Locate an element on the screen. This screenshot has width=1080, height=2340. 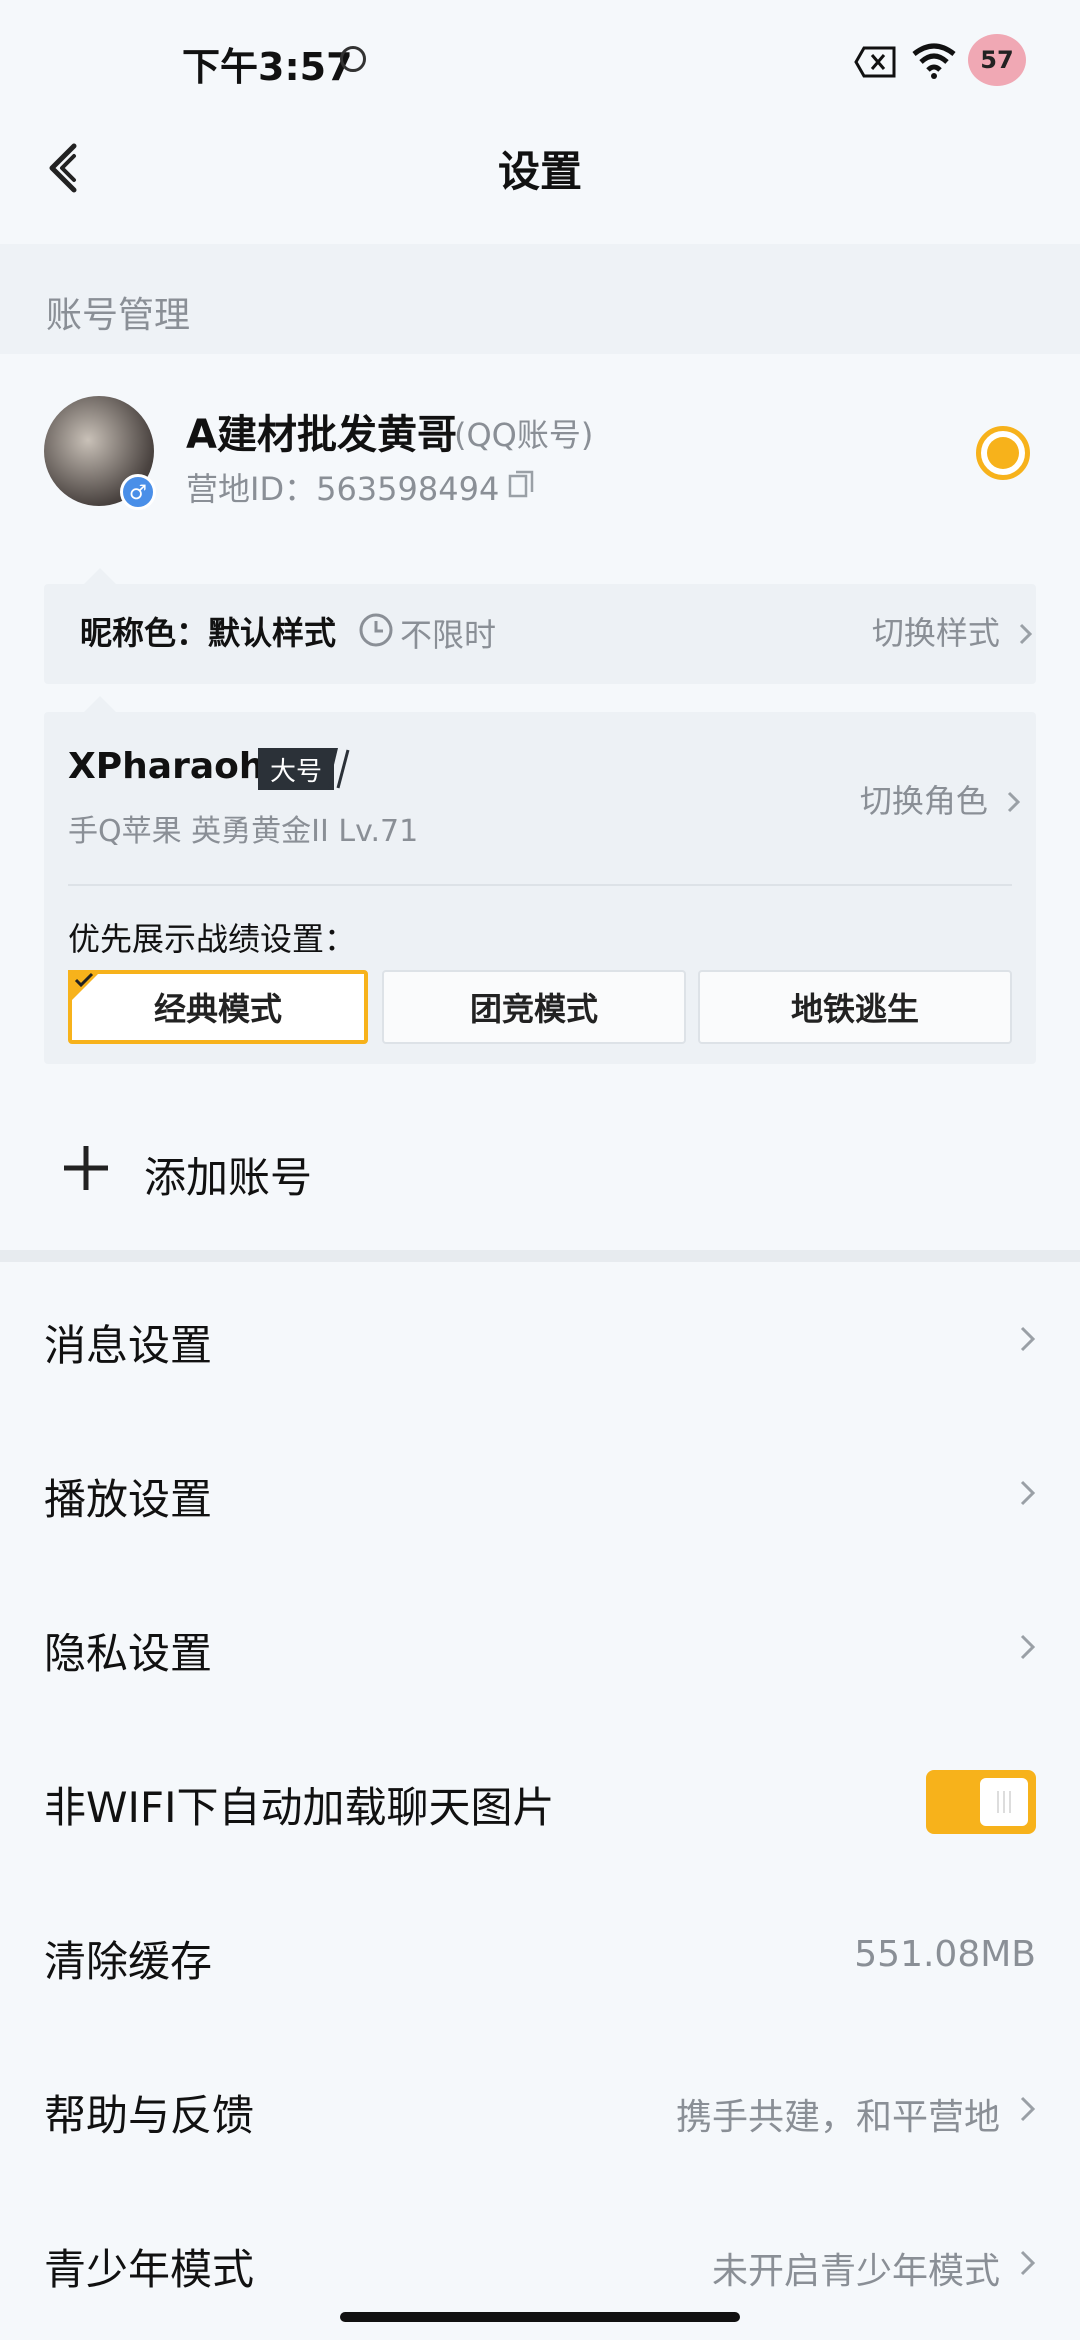
home-indicator is located at coordinates (540, 2317).